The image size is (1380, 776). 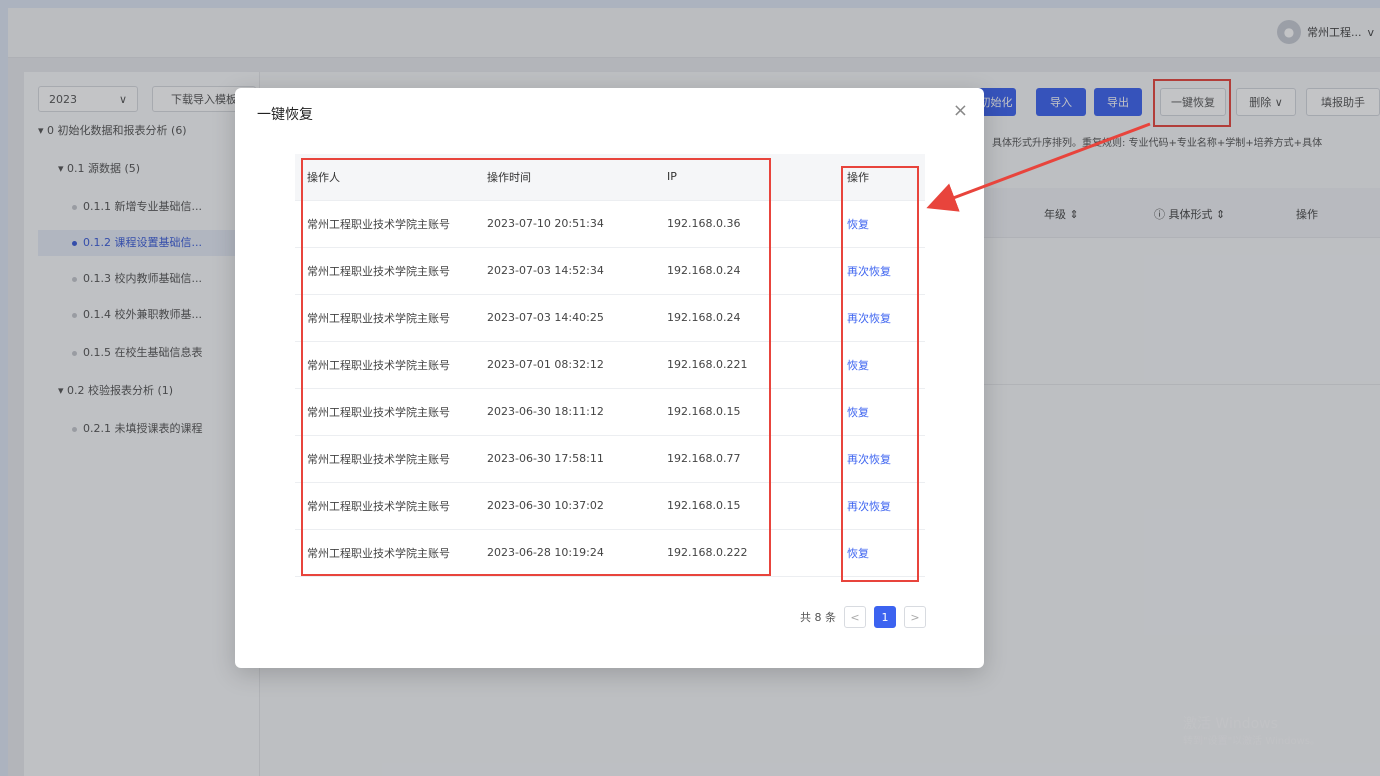 I want to click on prev-page-button: <, so click(x=855, y=617).